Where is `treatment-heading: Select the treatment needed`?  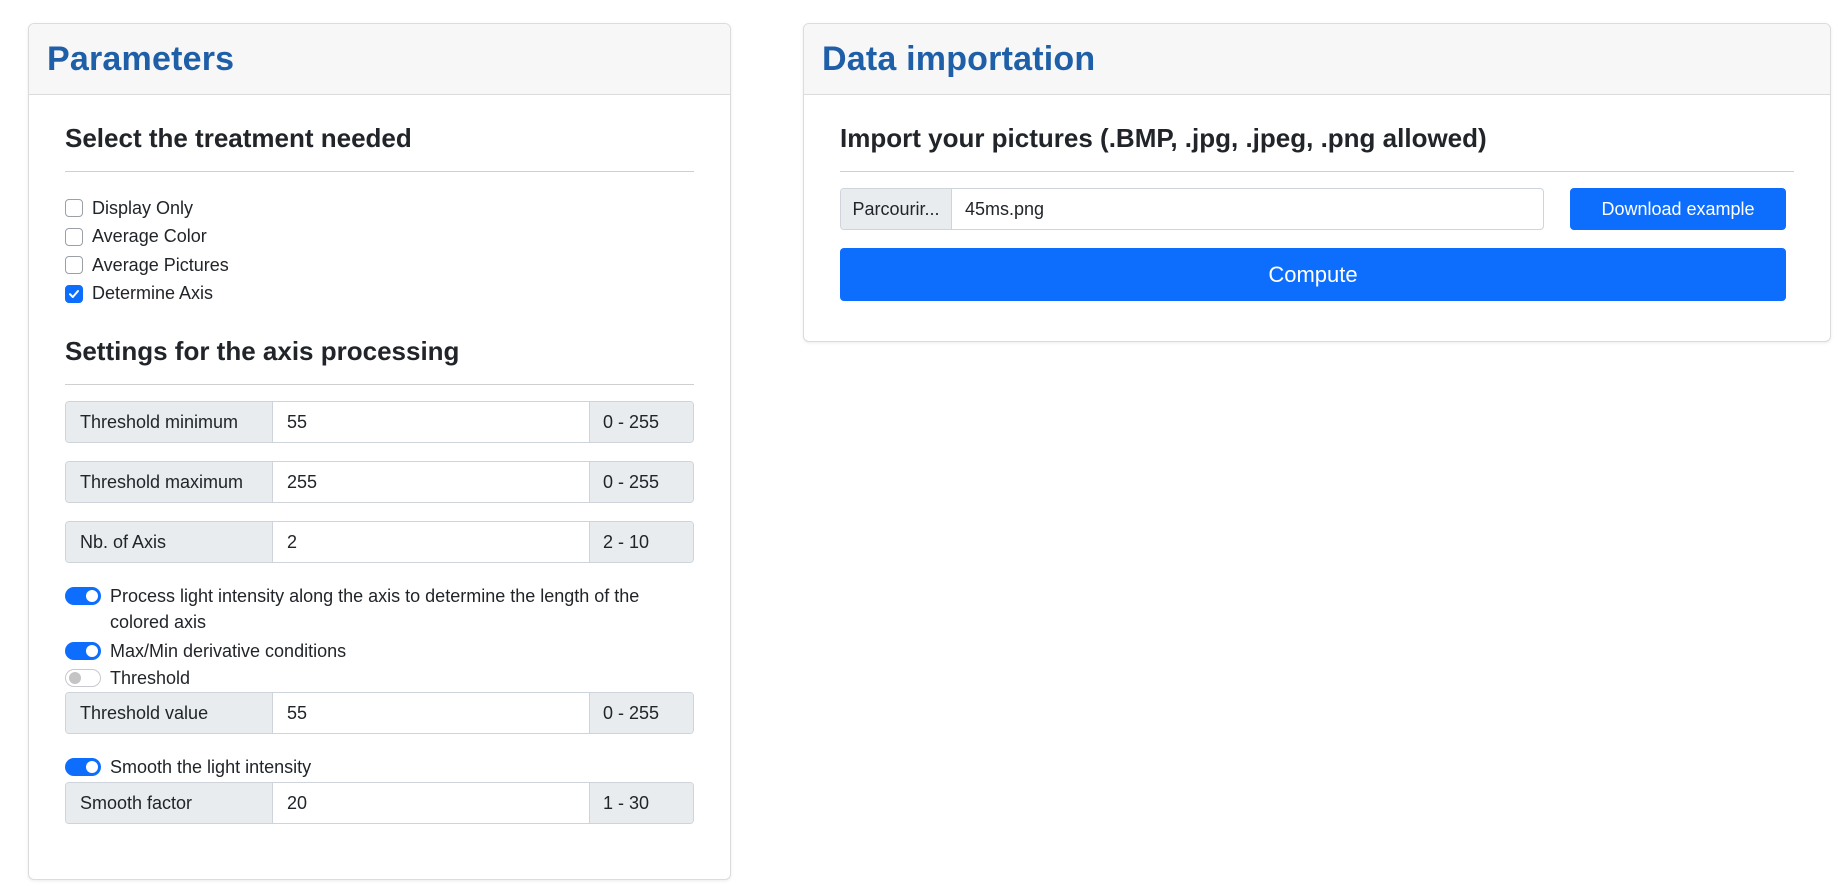 treatment-heading: Select the treatment needed is located at coordinates (379, 147).